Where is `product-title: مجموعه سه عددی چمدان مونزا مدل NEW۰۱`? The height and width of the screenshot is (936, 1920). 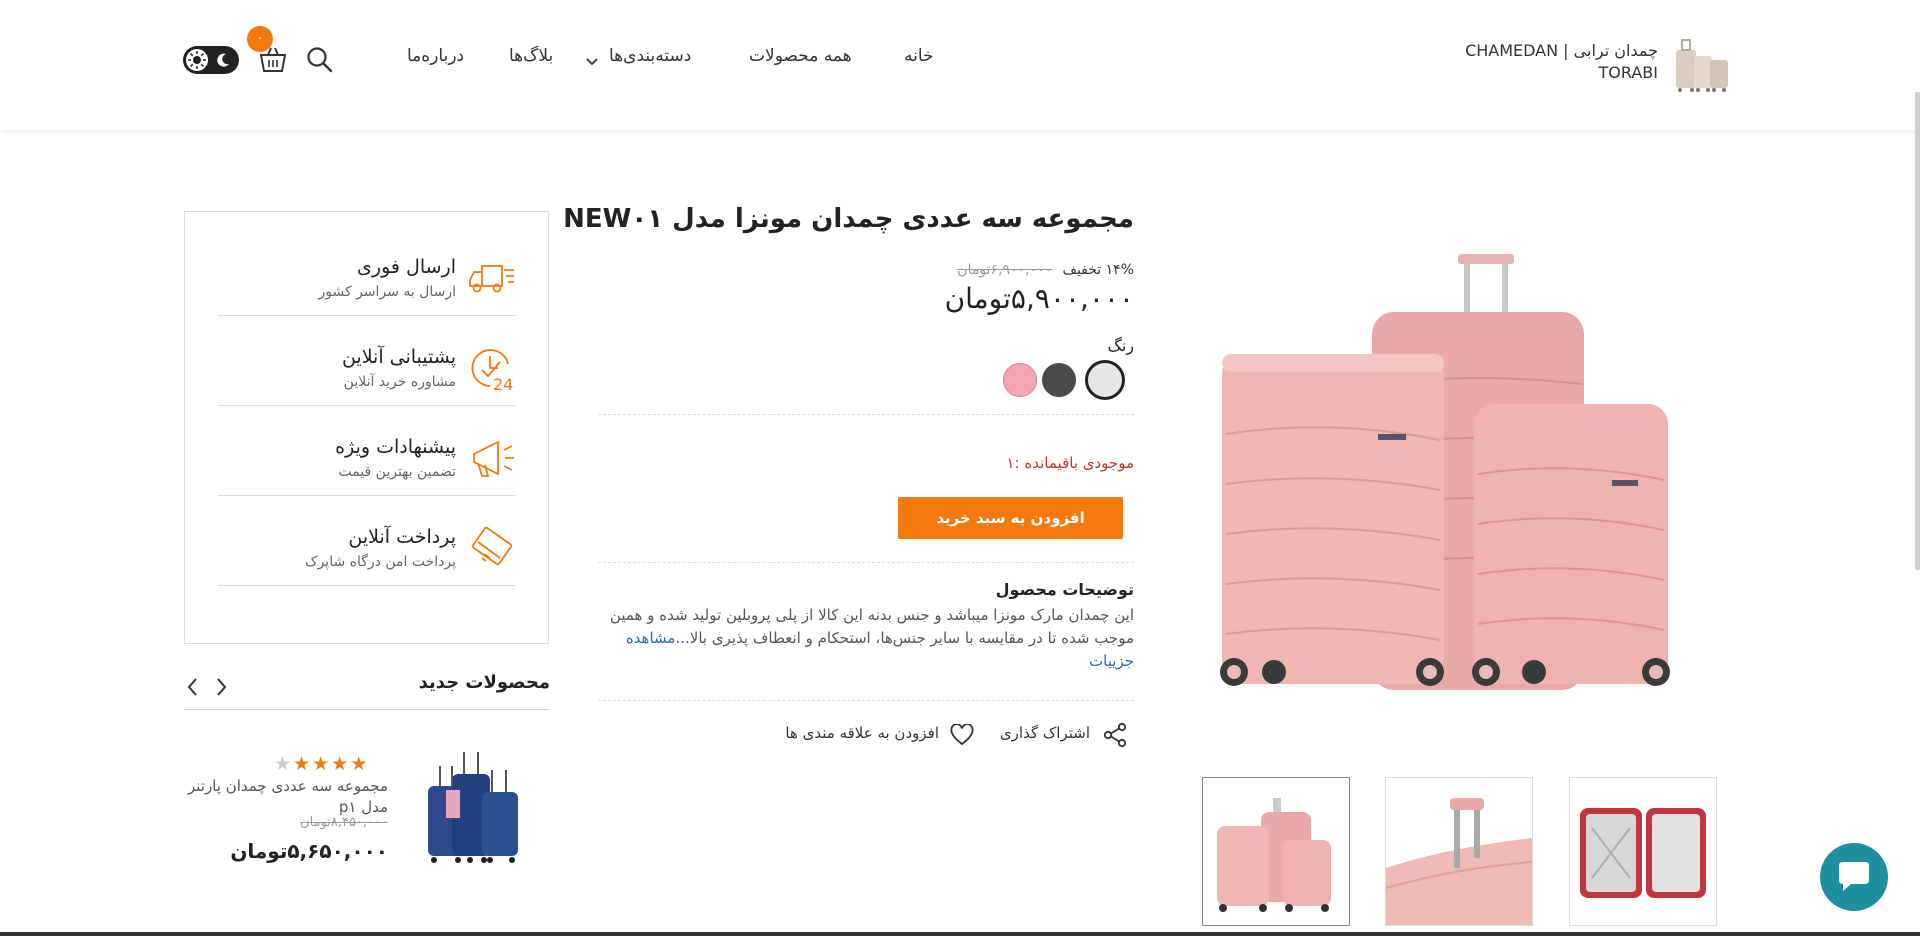 product-title: مجموعه سه عددی چمدان مونزا مدل NEW۰۱ is located at coordinates (848, 219).